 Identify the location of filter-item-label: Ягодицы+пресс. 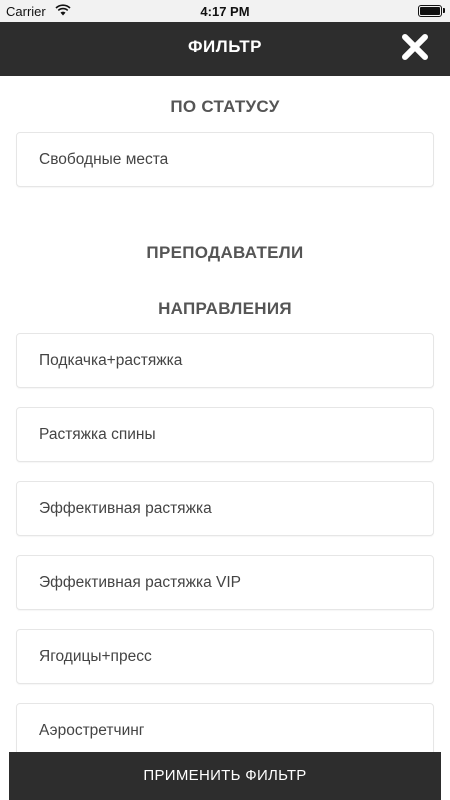
(95, 656).